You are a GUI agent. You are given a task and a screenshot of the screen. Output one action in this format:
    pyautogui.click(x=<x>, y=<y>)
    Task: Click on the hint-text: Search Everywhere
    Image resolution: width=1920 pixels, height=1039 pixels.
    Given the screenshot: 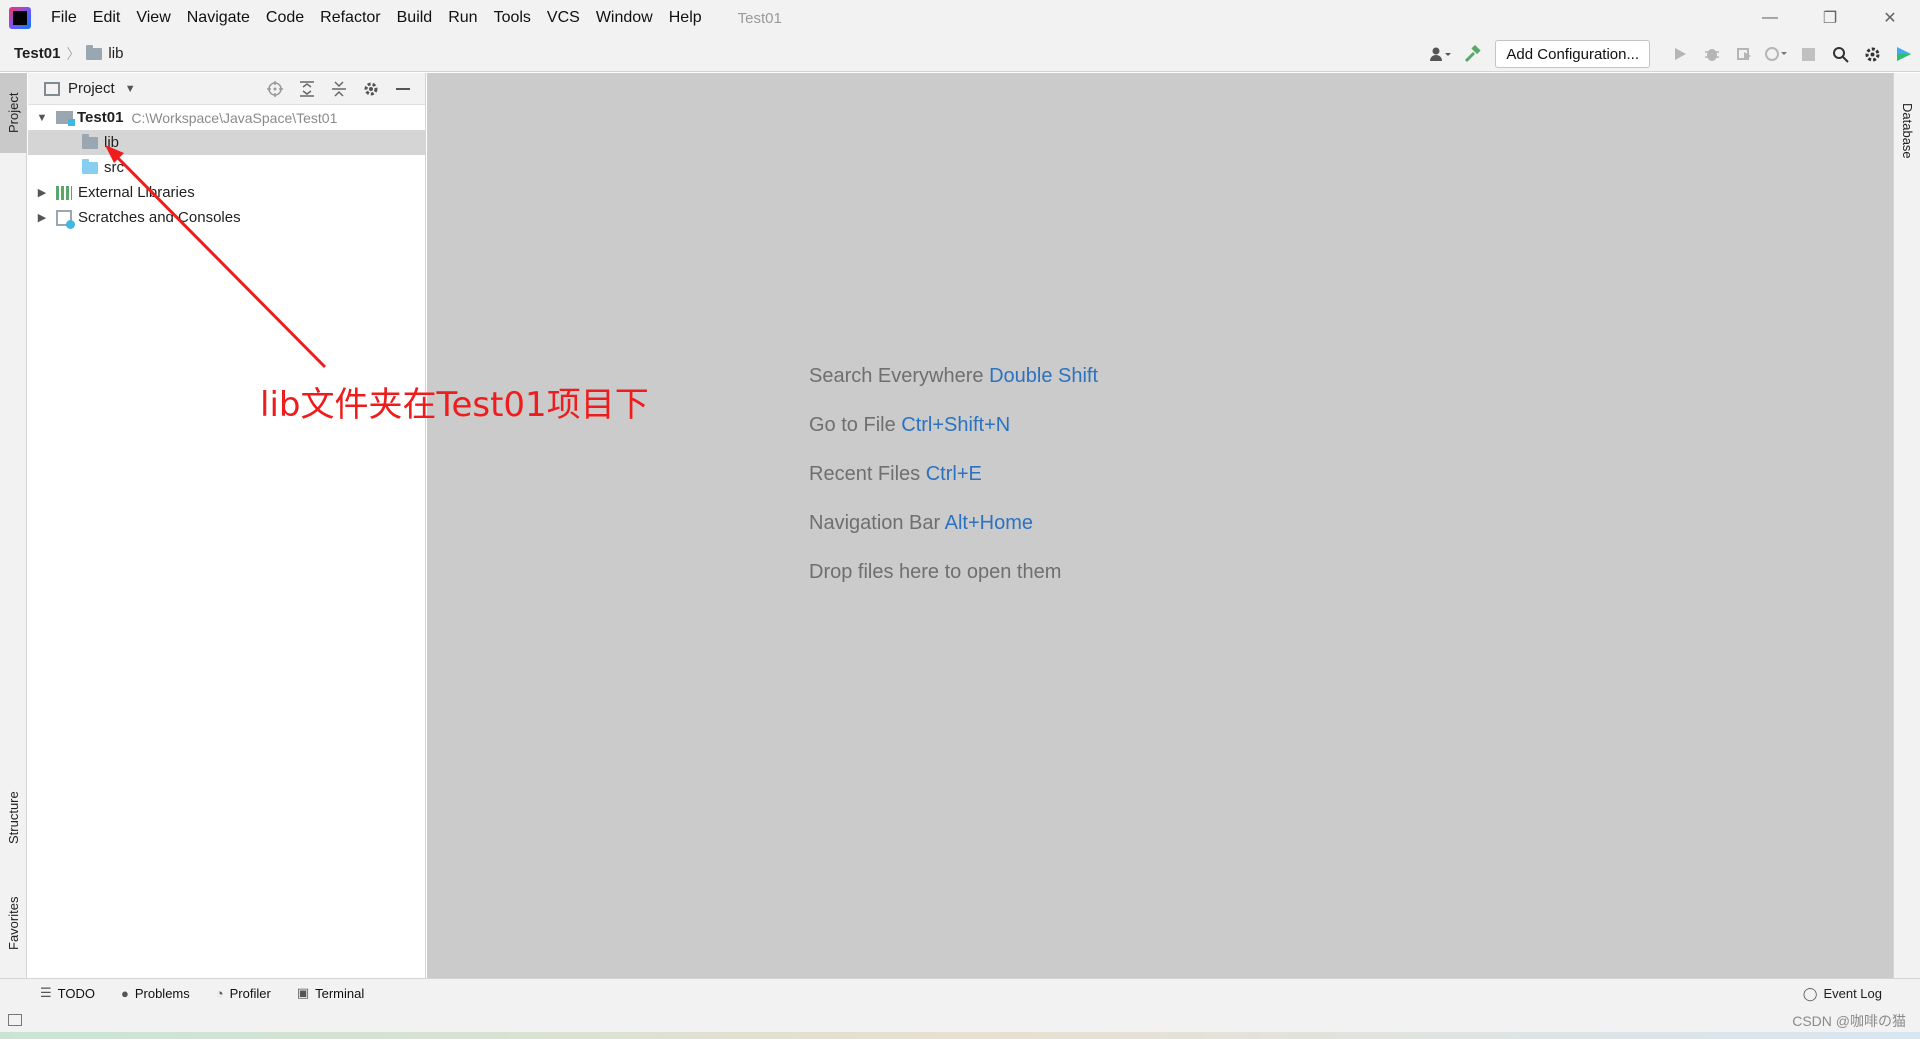 What is the action you would take?
    pyautogui.click(x=896, y=376)
    